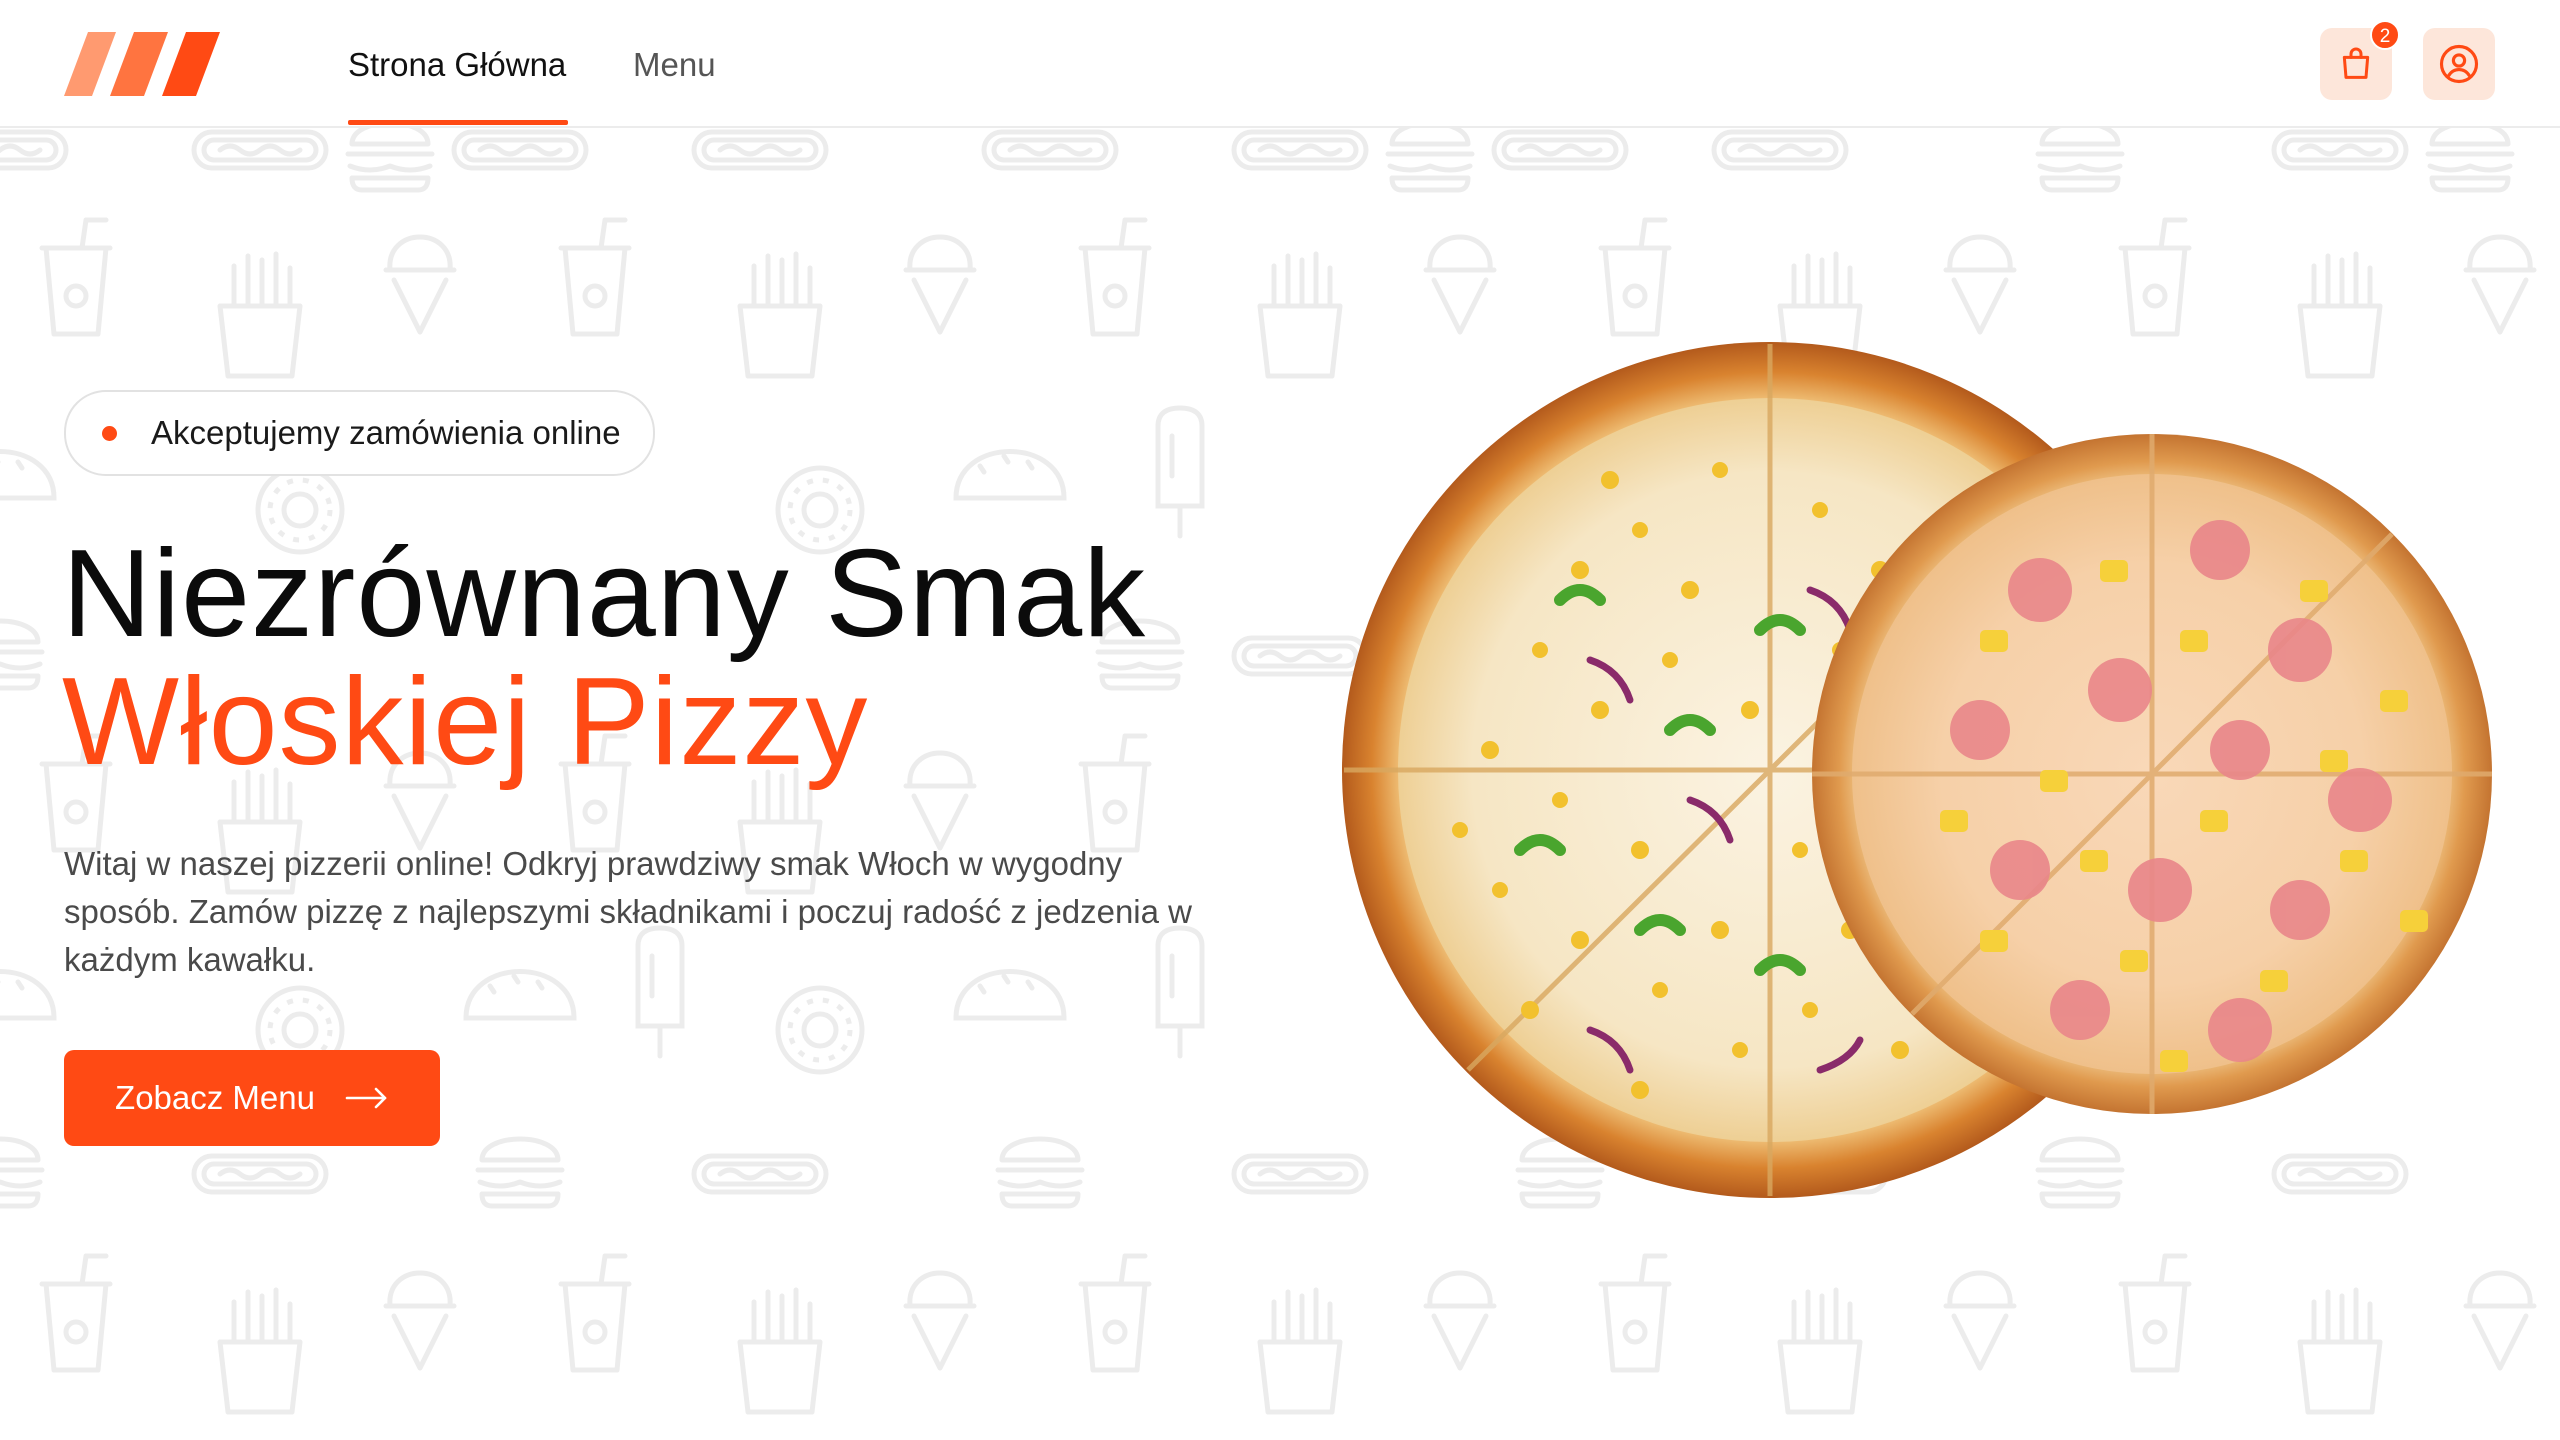 This screenshot has height=1440, width=2560. I want to click on top-navbar: Strona Główna Menu 2, so click(1280, 64).